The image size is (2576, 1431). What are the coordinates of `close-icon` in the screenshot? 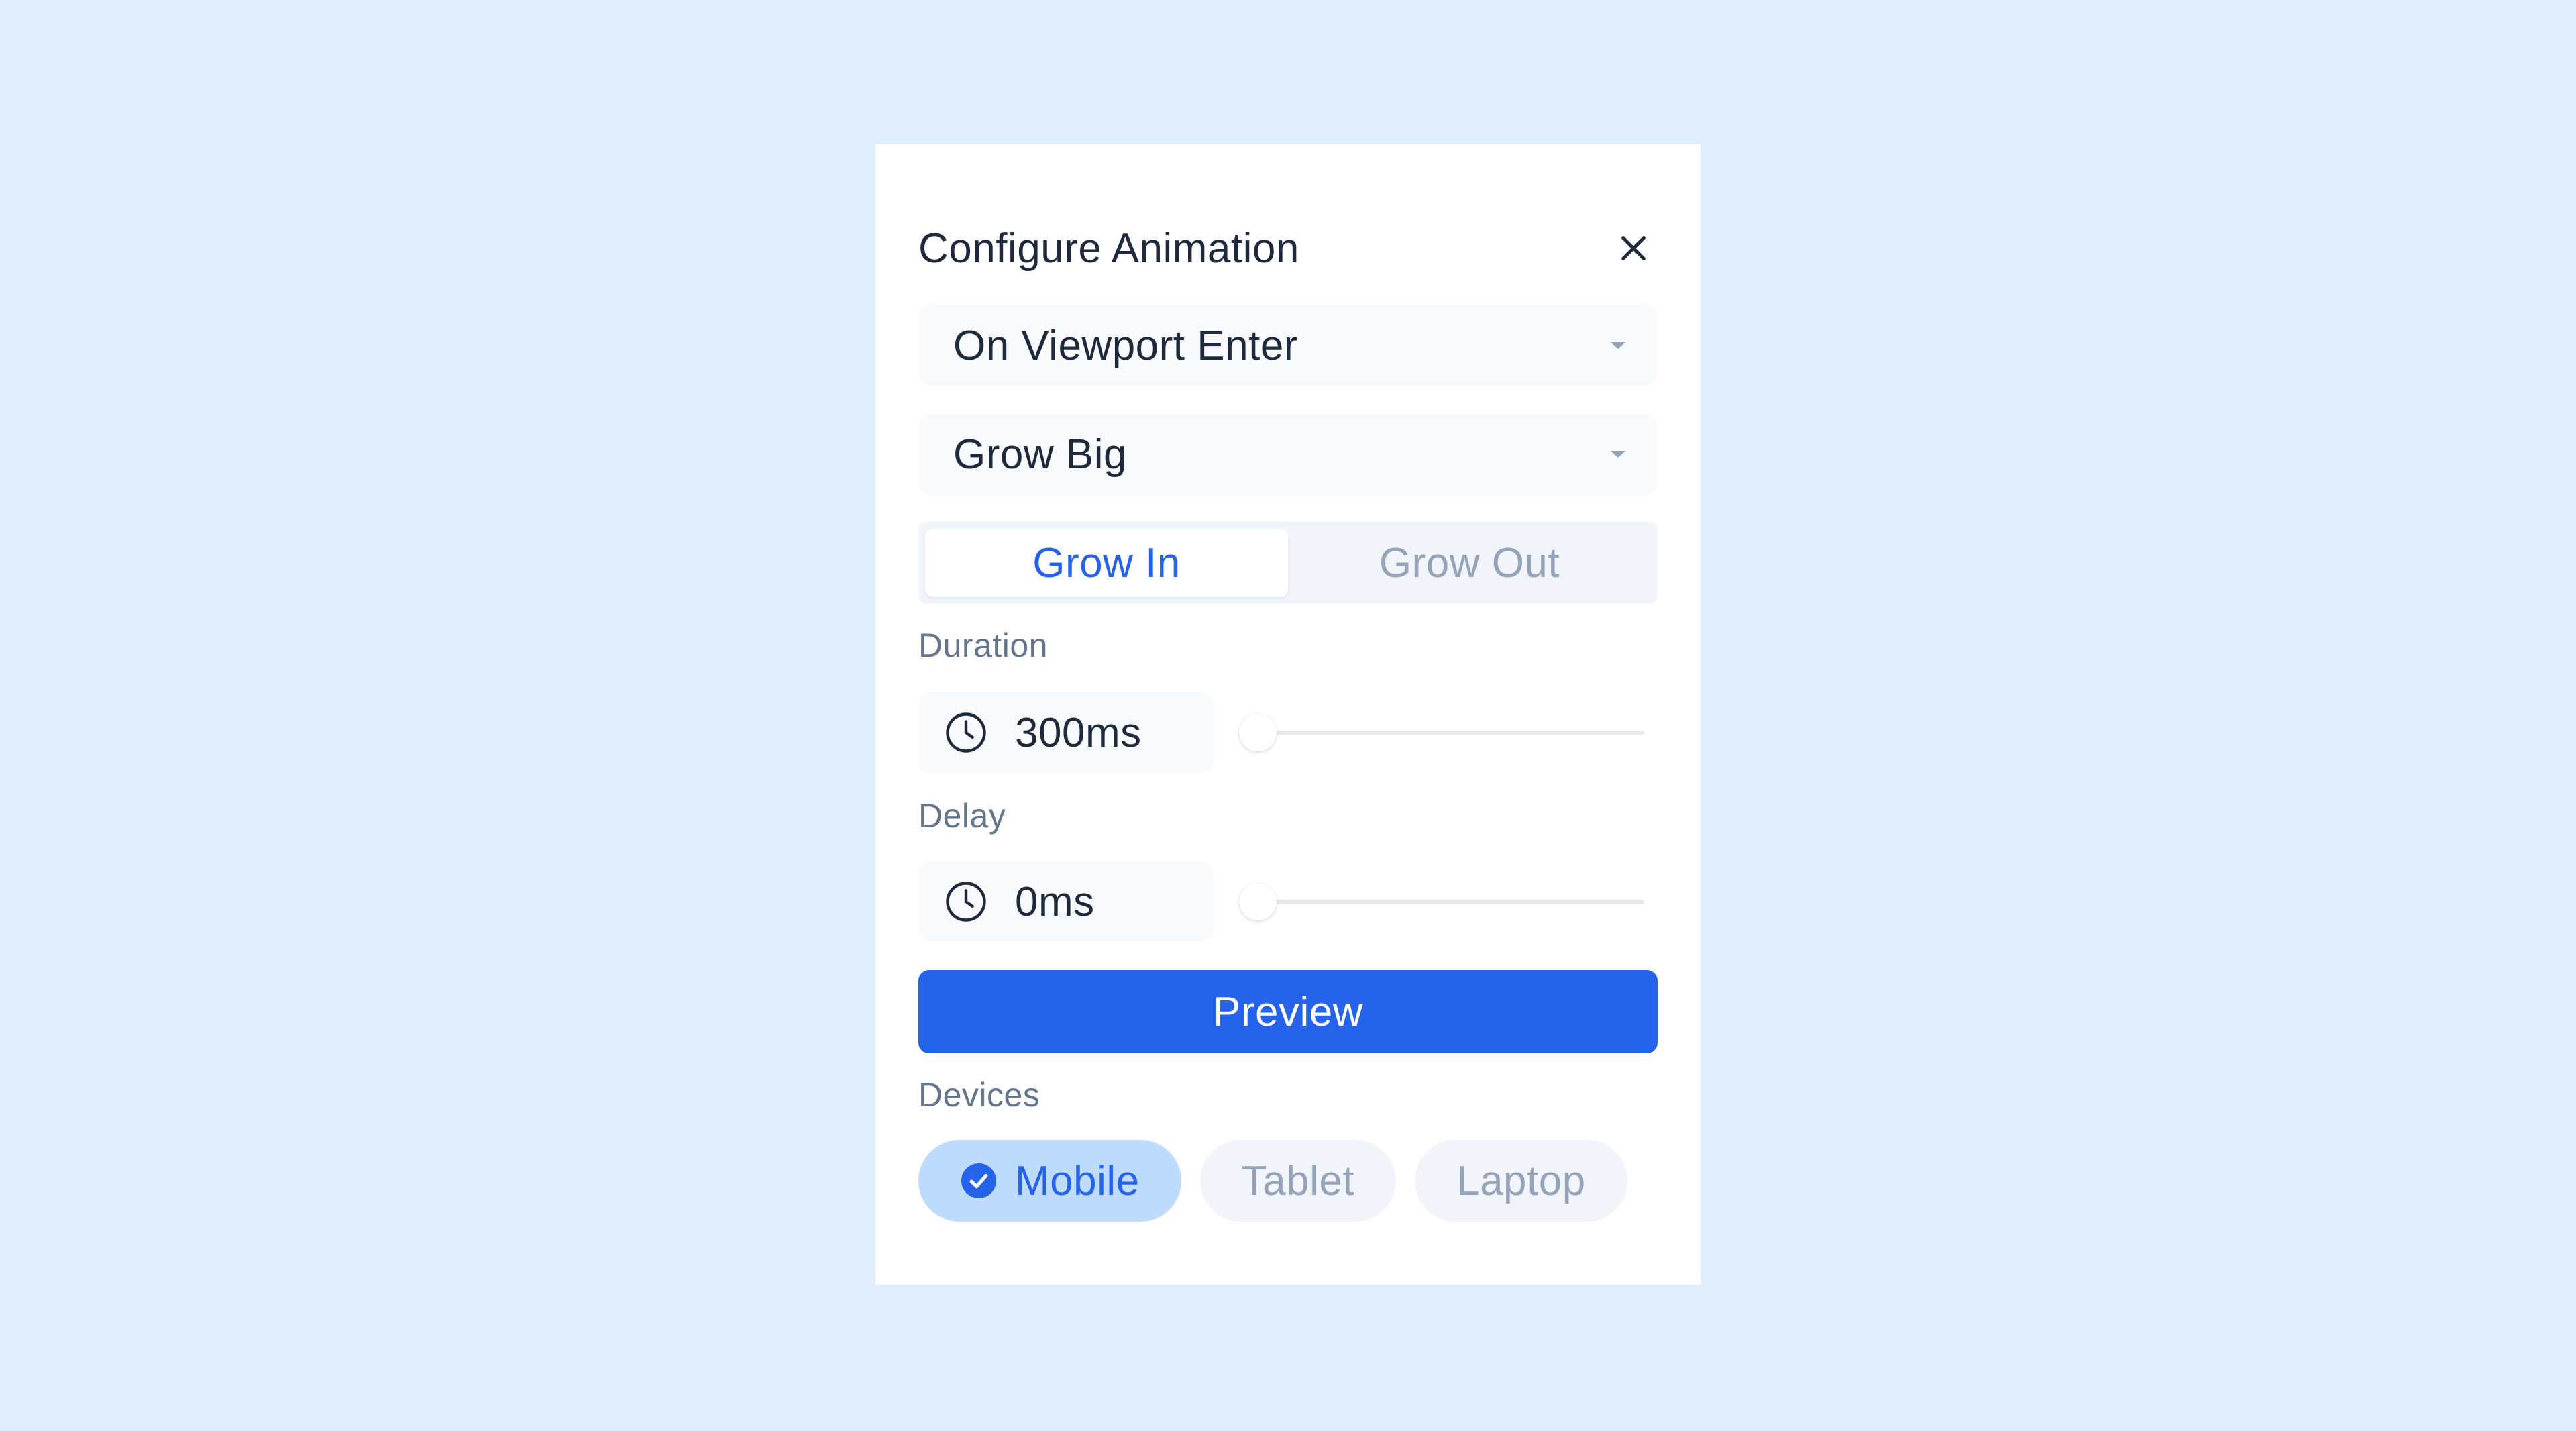 It's located at (1633, 248).